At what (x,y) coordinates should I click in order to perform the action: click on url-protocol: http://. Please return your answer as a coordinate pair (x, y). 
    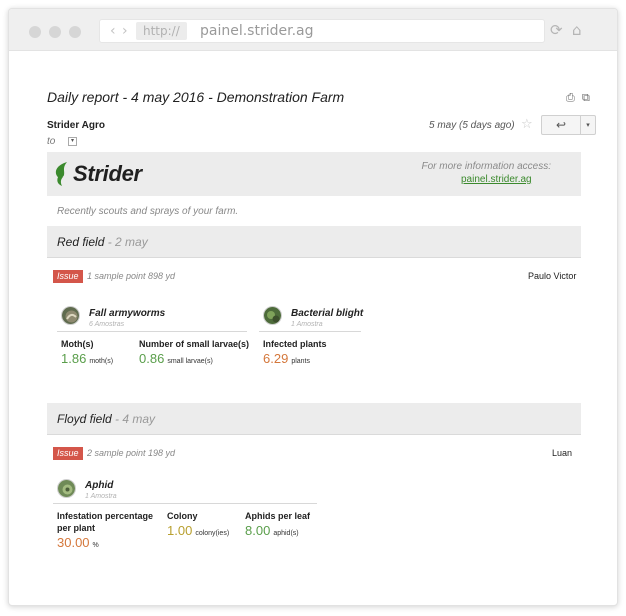
    Looking at the image, I should click on (161, 31).